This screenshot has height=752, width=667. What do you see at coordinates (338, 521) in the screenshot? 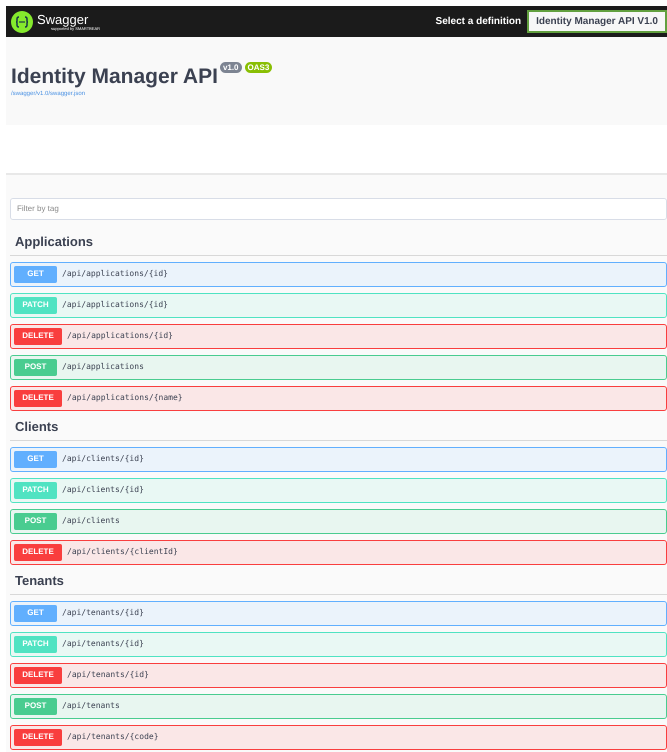
I see `operation-row: POST /api/clients` at bounding box center [338, 521].